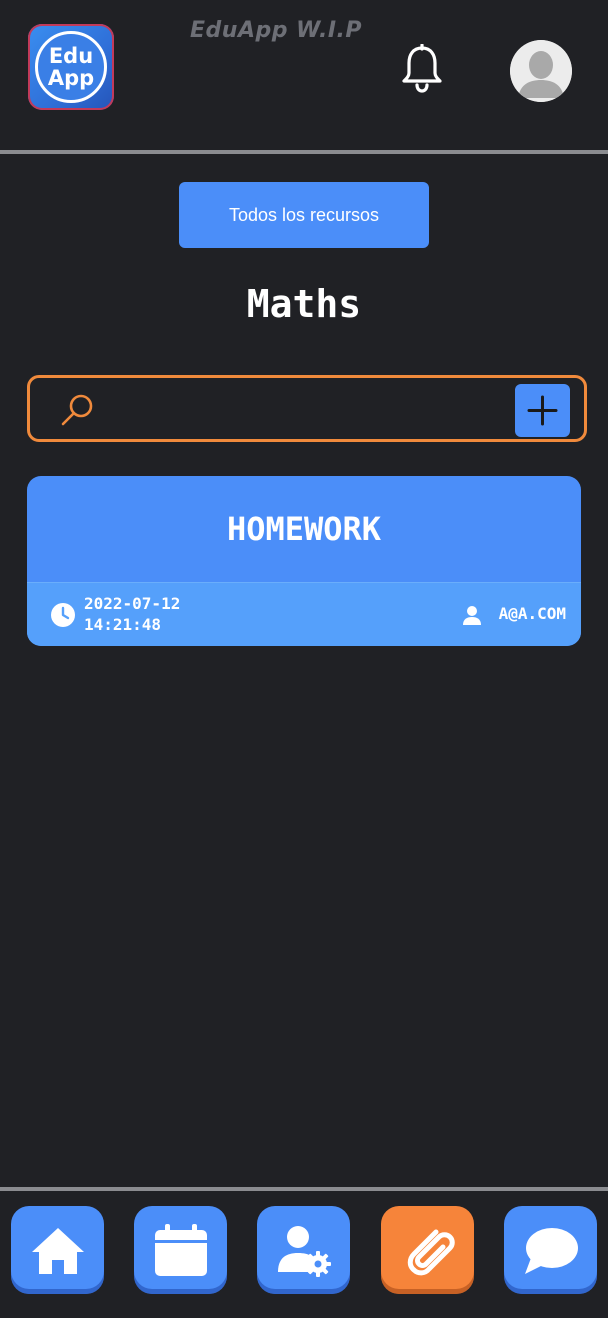 This screenshot has height=1318, width=608. What do you see at coordinates (71, 56) in the screenshot?
I see `logo-text-line1: Edu` at bounding box center [71, 56].